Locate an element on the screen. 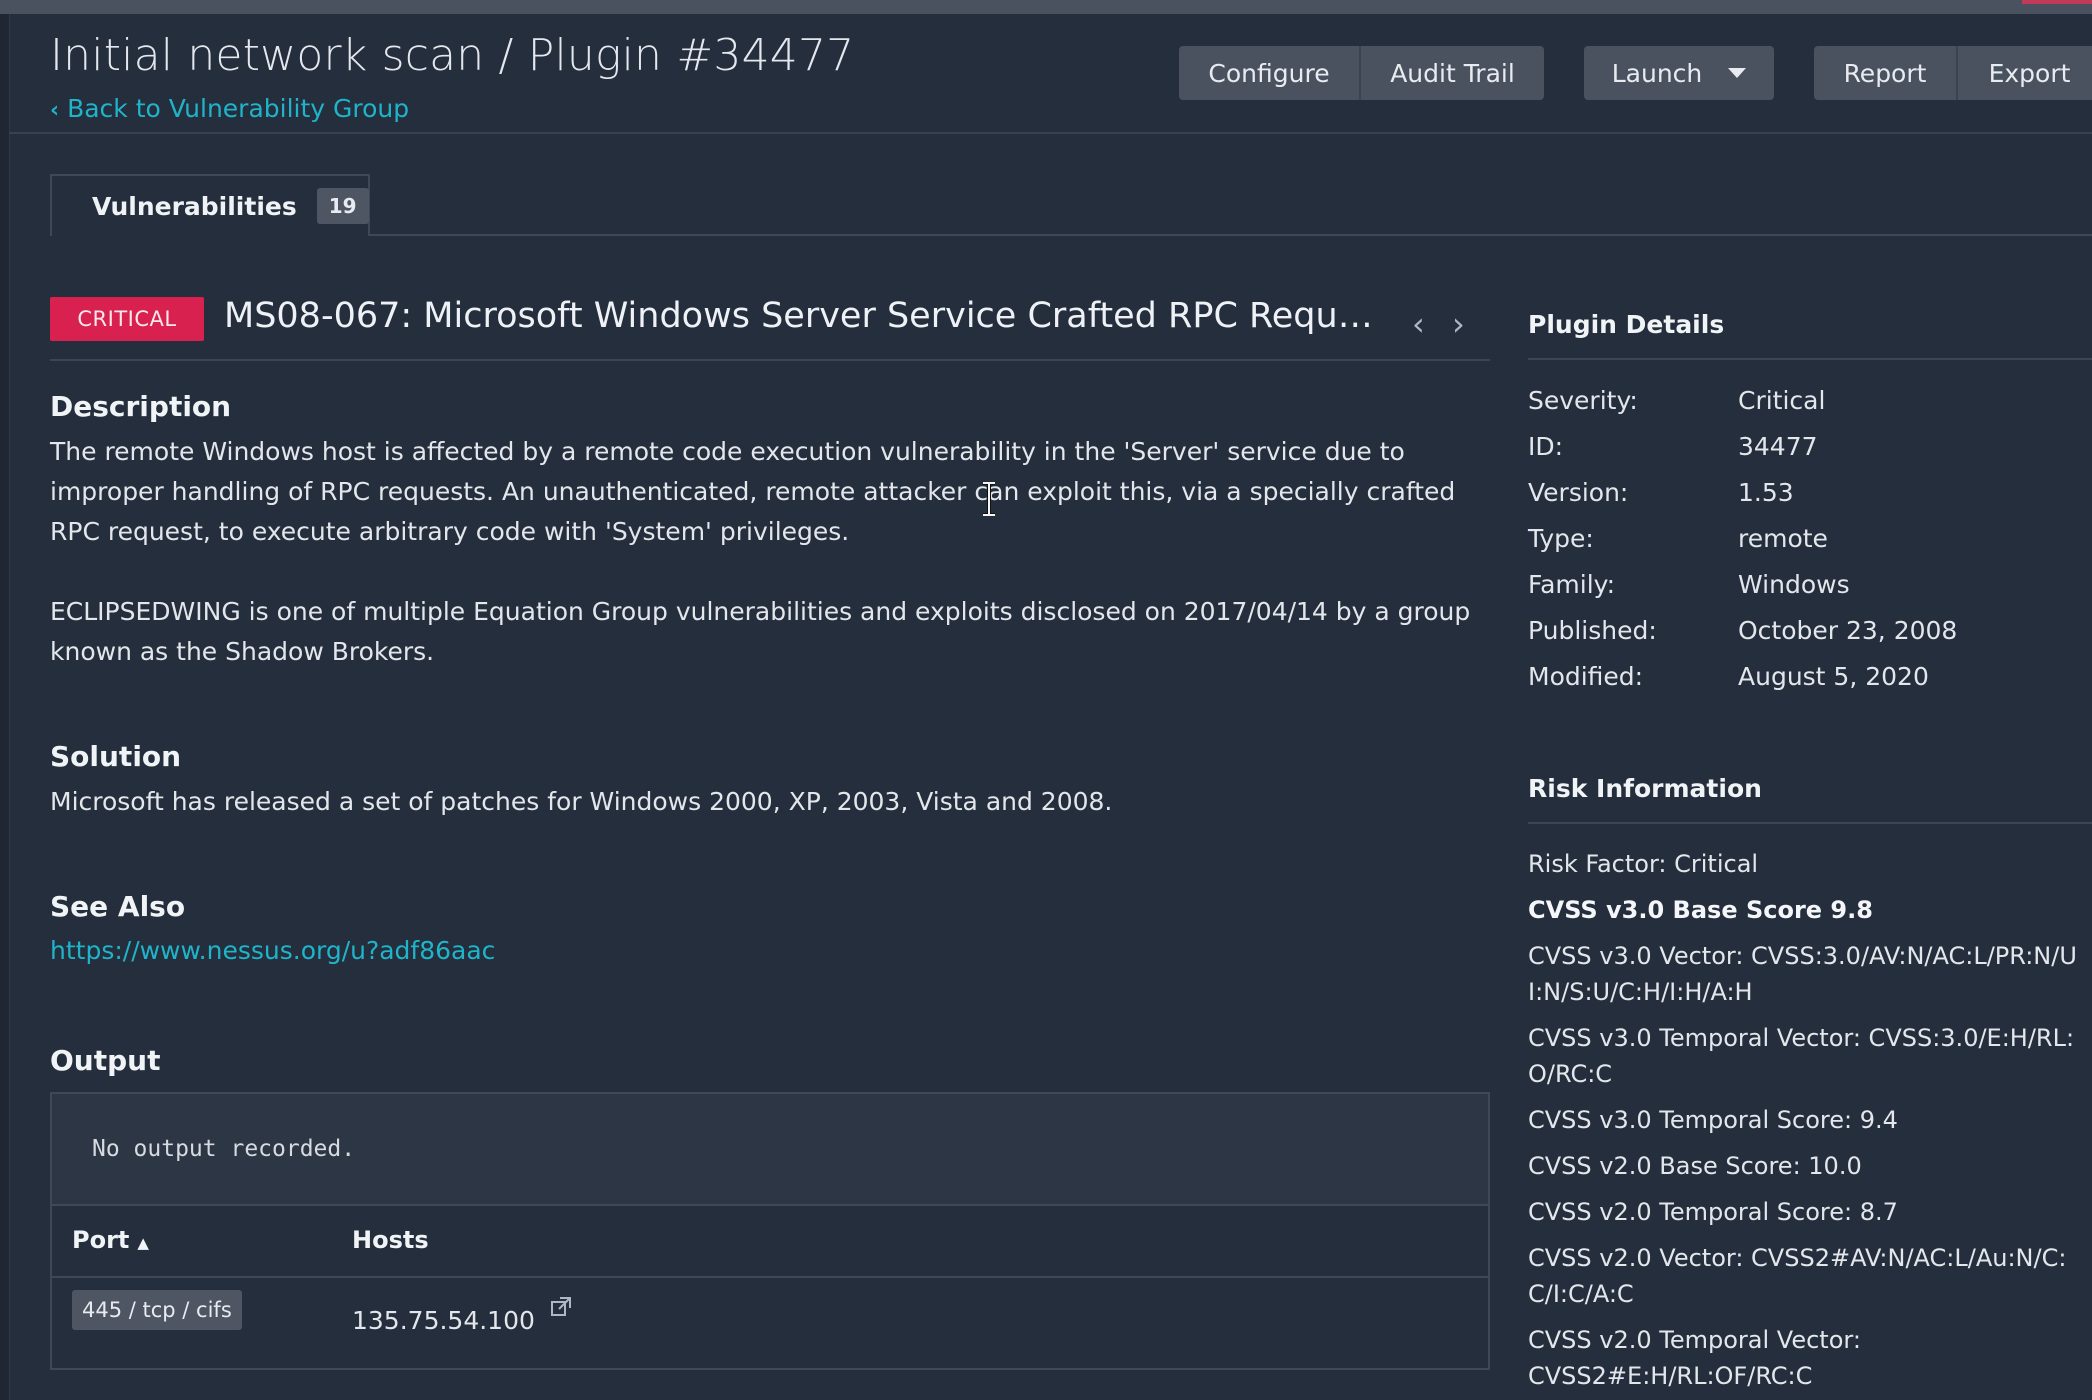 The image size is (2092, 1400). configure-audit-group: Configure Audit Trail is located at coordinates (1361, 73).